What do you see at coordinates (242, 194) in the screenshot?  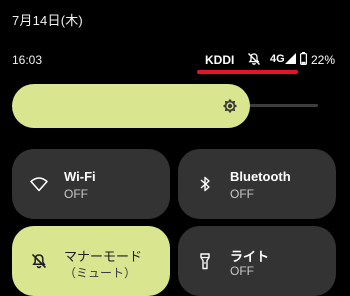 I see `tile-bluetooth-state: OFF` at bounding box center [242, 194].